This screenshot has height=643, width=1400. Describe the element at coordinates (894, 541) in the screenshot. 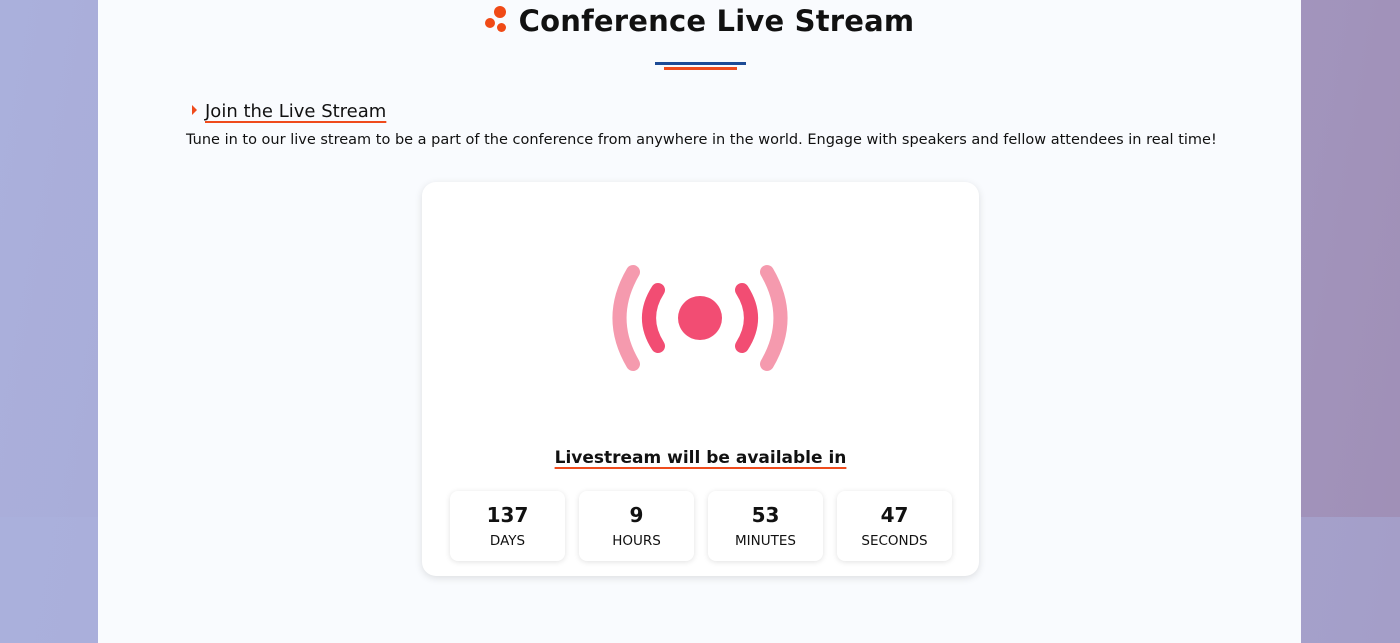

I see `countdown-label: SECONDS` at that location.